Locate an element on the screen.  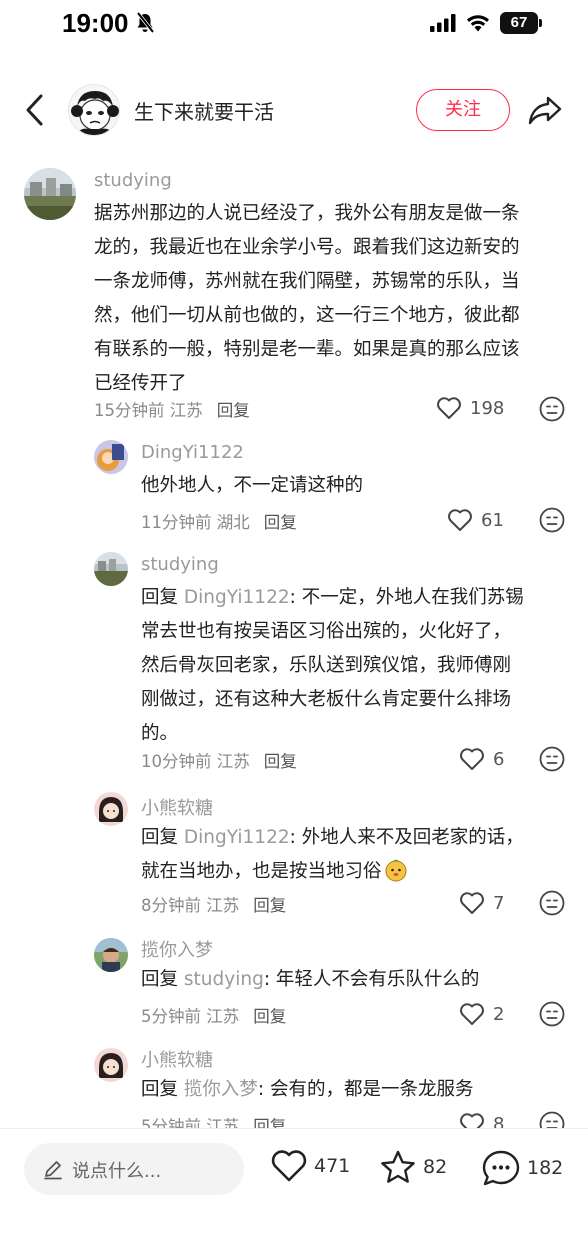
like-button: 198 is located at coordinates (470, 408).